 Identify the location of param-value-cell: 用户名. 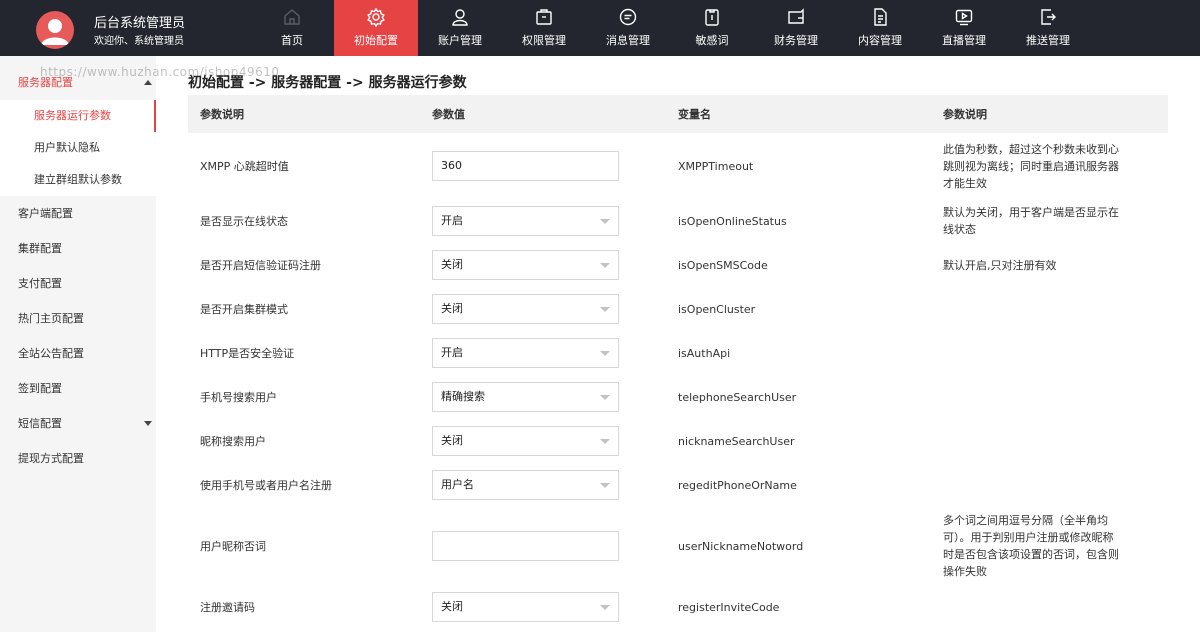
(543, 485).